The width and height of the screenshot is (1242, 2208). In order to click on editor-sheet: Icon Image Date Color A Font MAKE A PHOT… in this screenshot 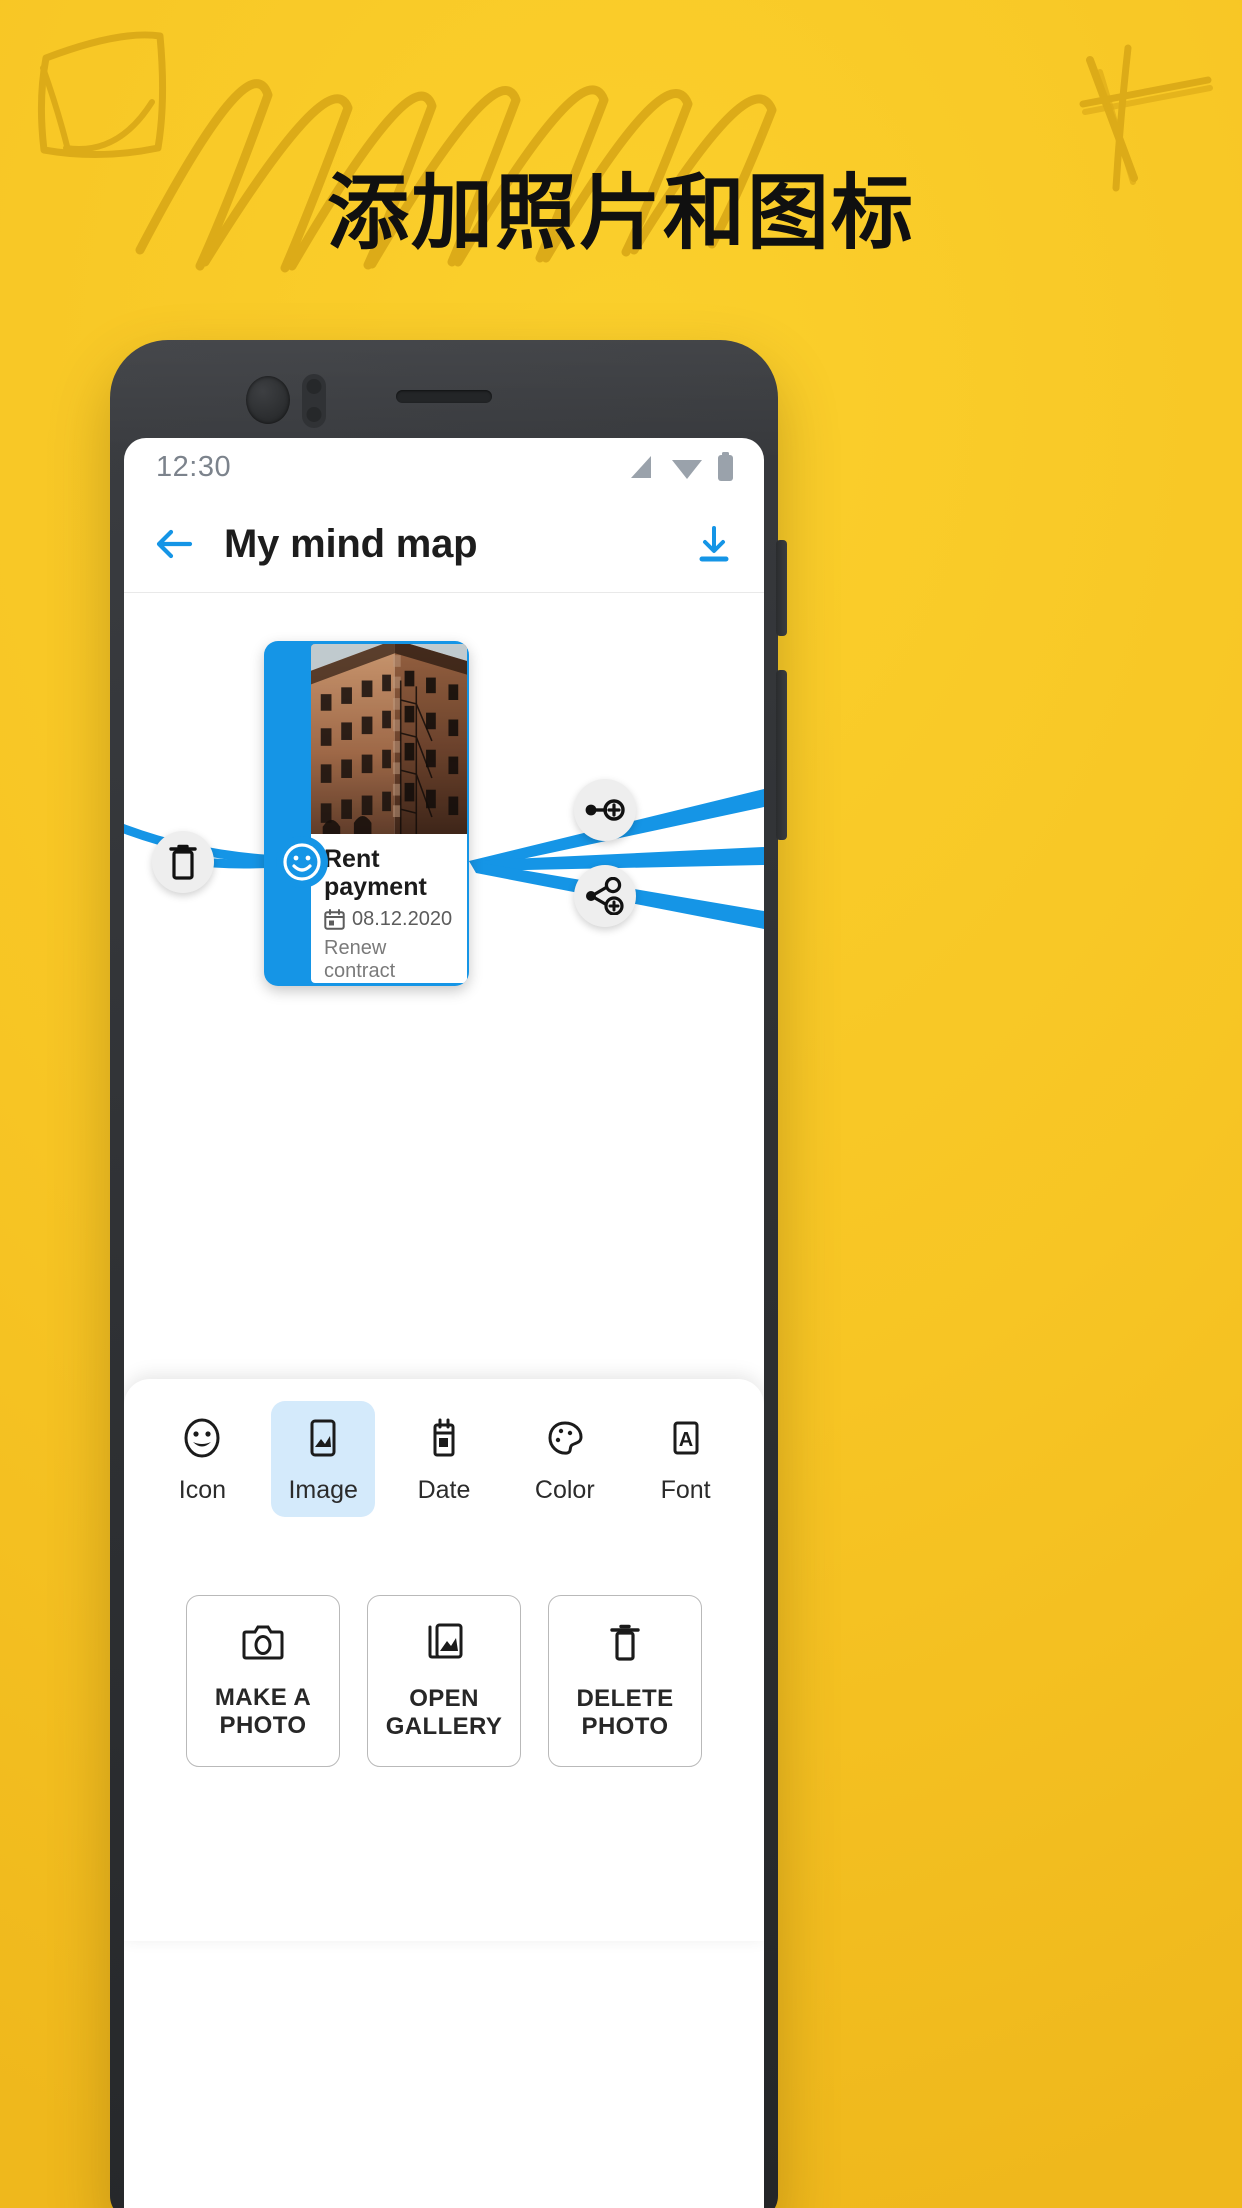, I will do `click(444, 1660)`.